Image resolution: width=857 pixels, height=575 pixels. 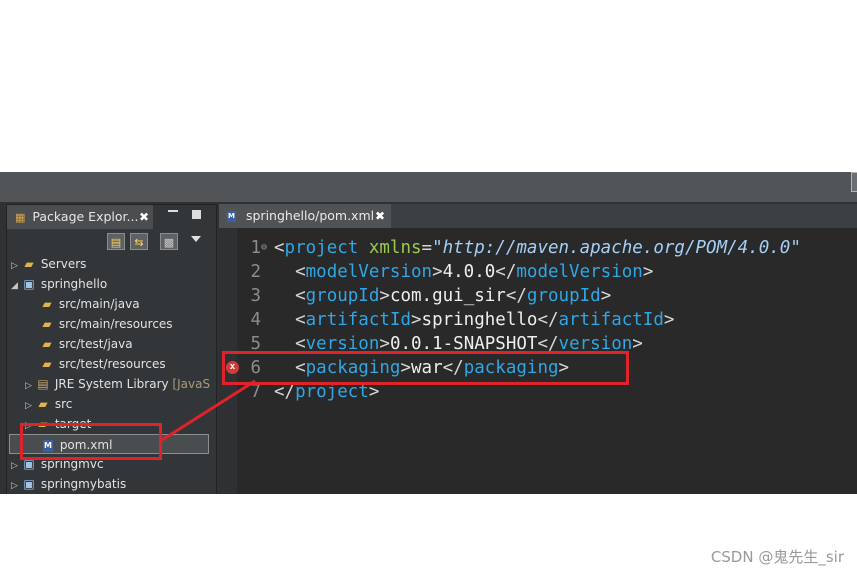 I want to click on annotation-arrow, so click(x=208, y=410).